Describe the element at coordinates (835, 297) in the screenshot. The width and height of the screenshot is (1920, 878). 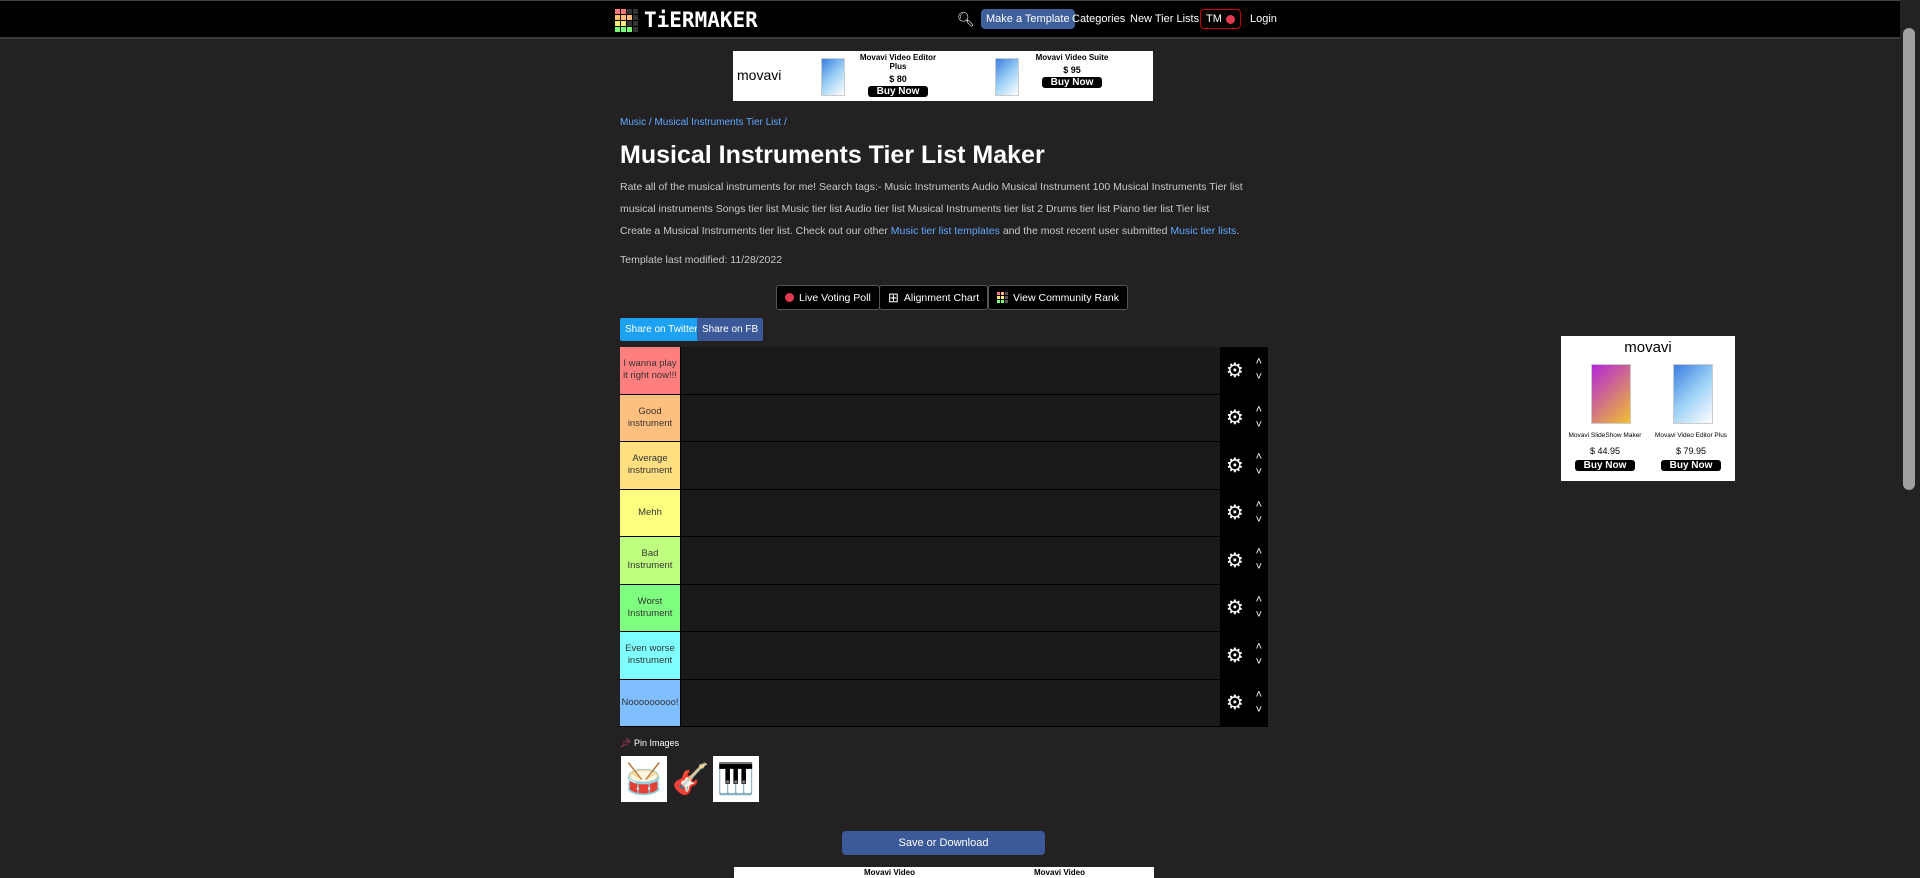
I see `poll-label: Live Voting Poll` at that location.